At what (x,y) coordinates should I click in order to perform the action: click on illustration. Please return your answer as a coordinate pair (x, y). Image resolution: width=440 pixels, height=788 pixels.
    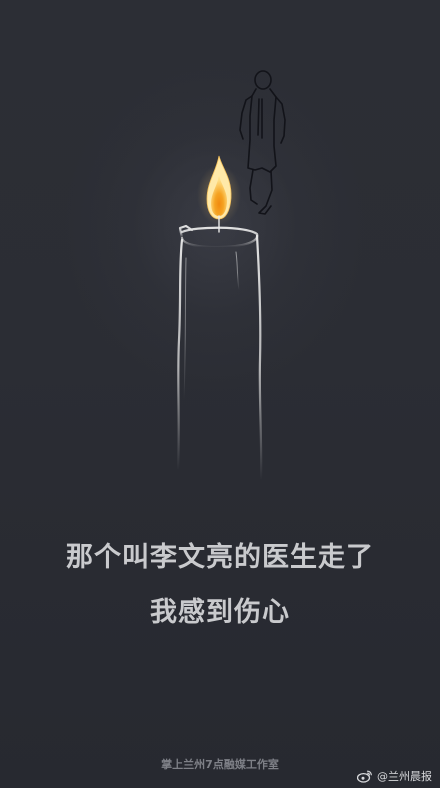
    Looking at the image, I should click on (231, 276).